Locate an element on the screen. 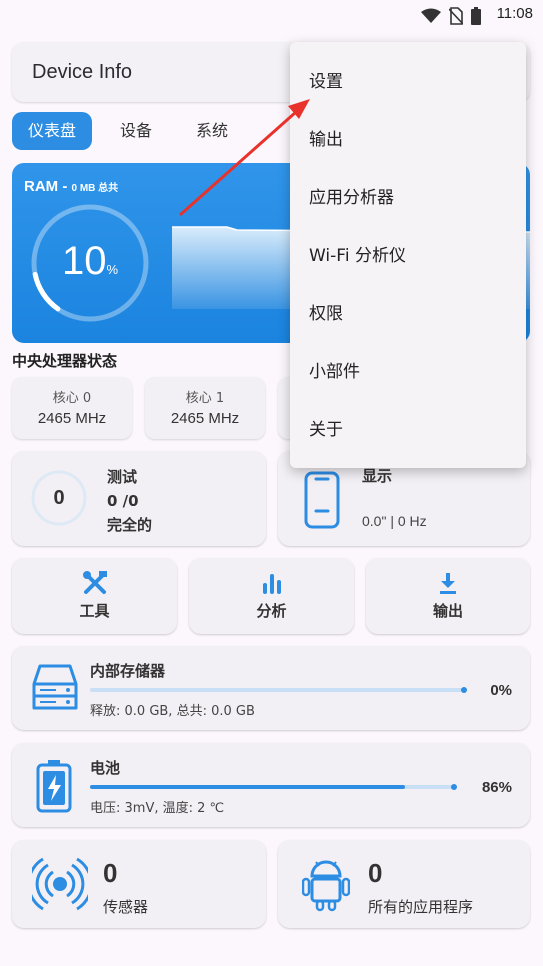 The width and height of the screenshot is (543, 966). battery-charging-icon is located at coordinates (54, 786).